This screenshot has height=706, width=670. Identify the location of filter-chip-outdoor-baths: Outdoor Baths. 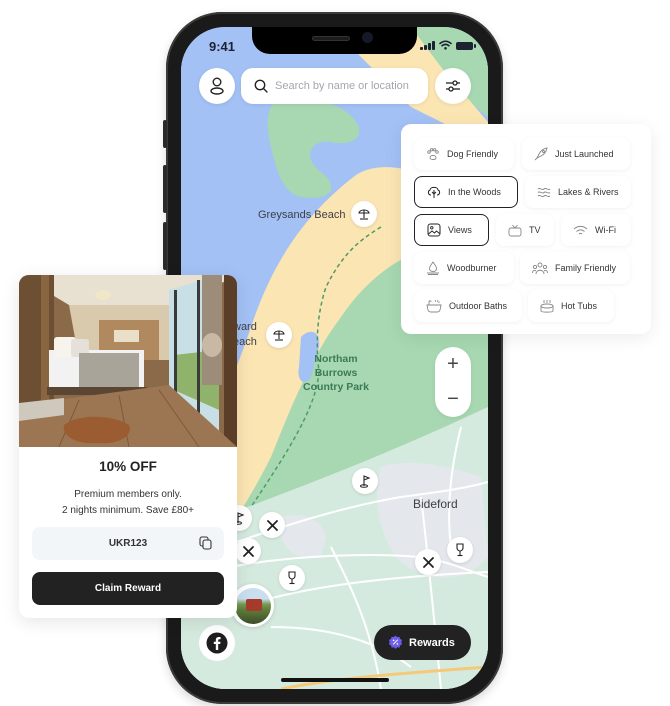
(468, 306).